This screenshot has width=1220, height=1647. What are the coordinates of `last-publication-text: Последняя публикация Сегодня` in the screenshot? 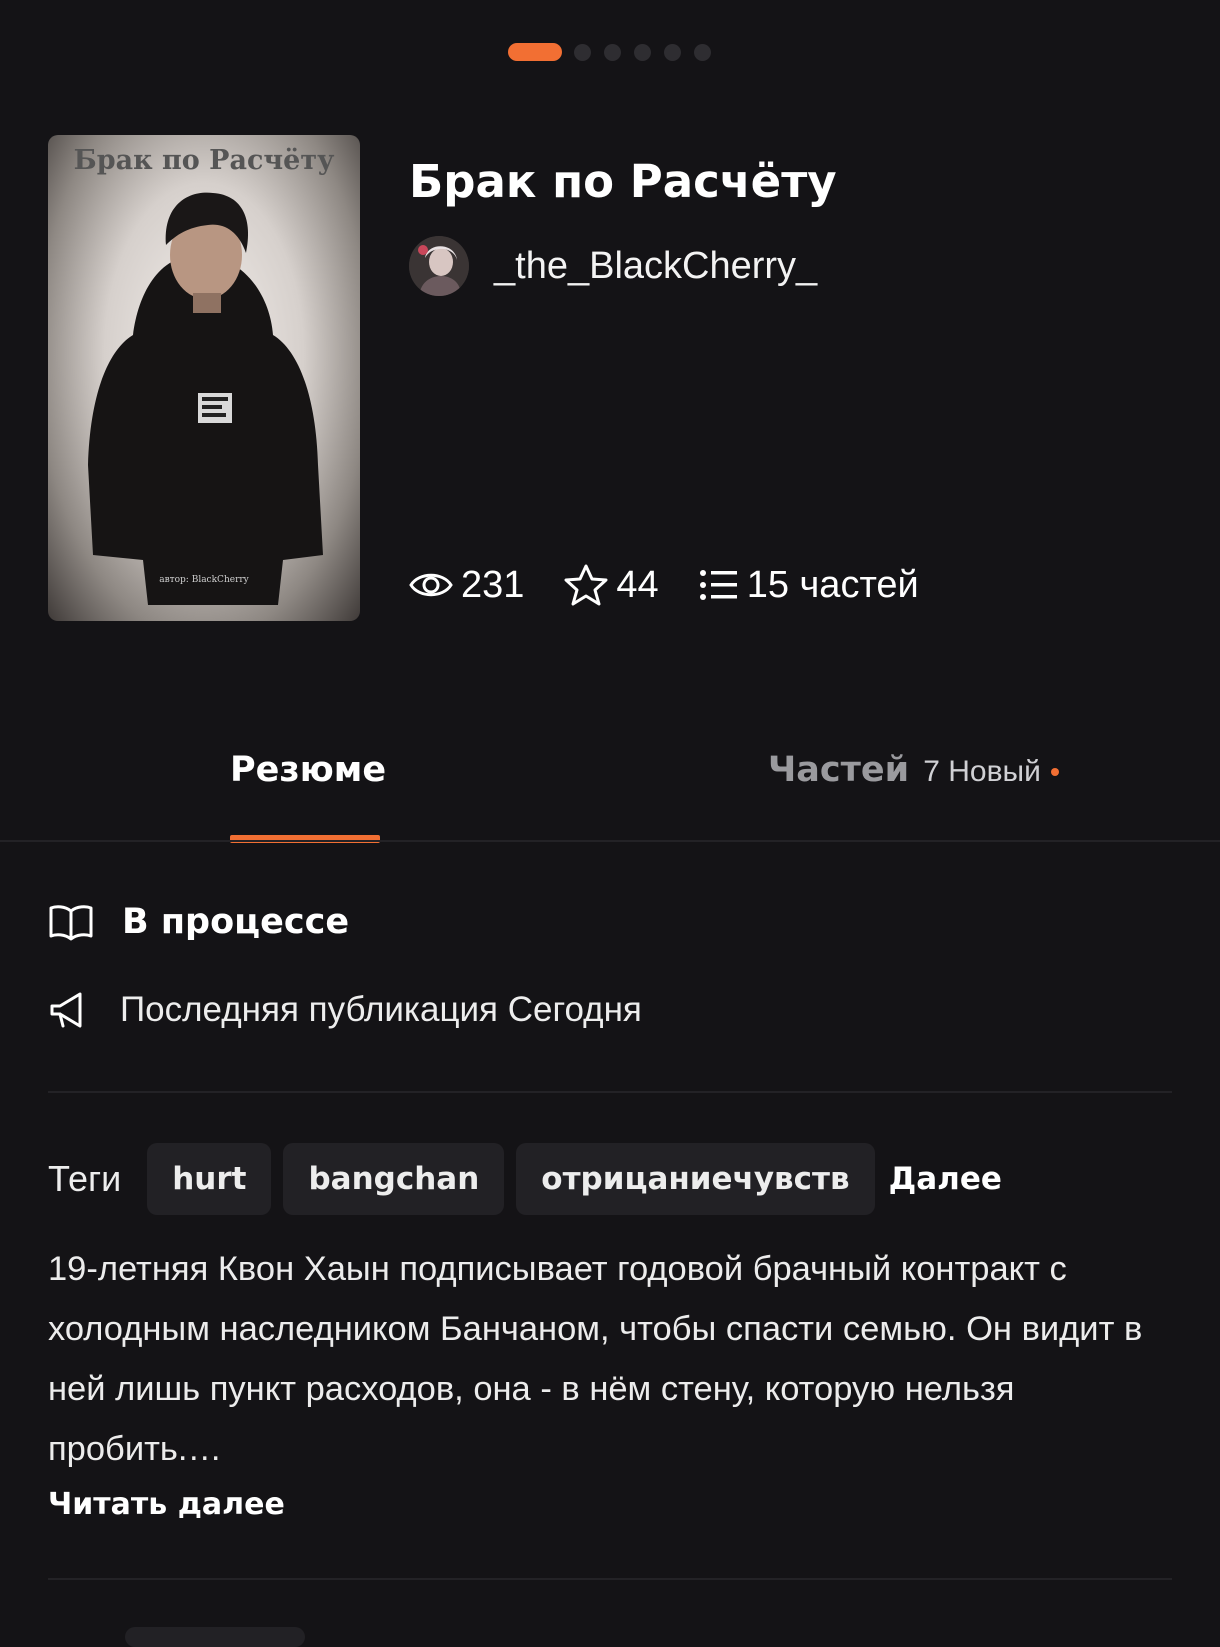 It's located at (381, 1009).